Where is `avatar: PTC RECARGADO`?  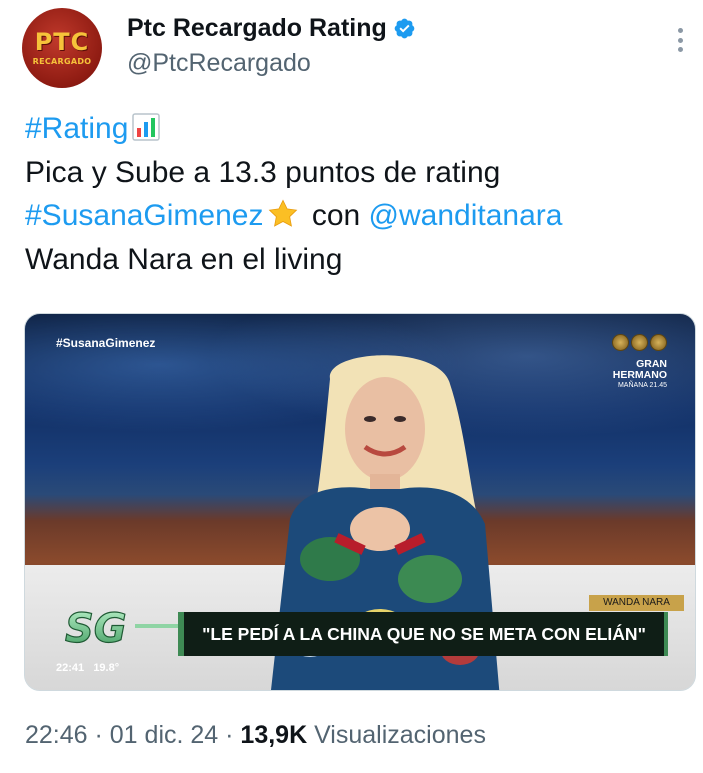
avatar: PTC RECARGADO is located at coordinates (62, 48).